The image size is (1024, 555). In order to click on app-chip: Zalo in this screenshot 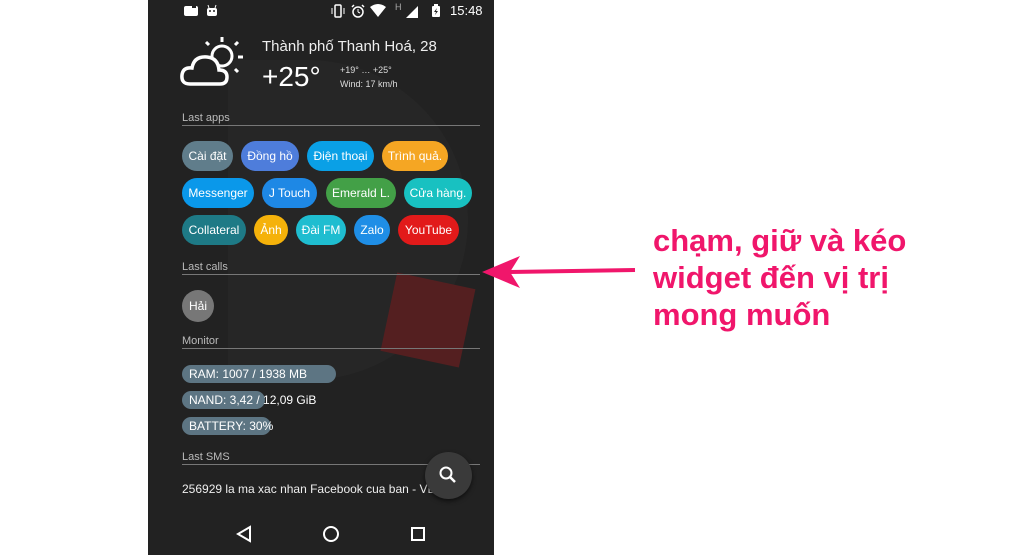, I will do `click(372, 230)`.